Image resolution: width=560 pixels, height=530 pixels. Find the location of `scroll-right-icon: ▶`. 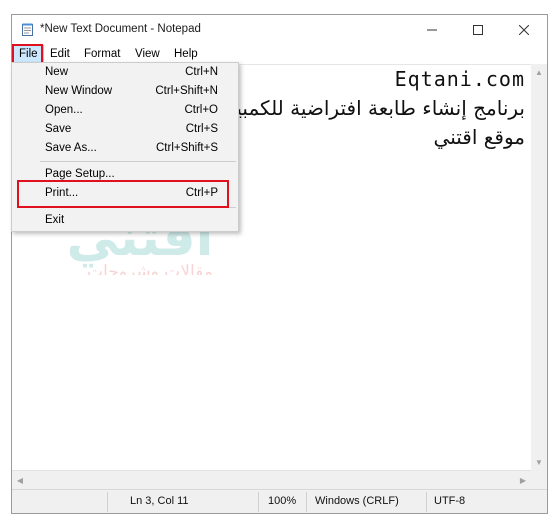

scroll-right-icon: ▶ is located at coordinates (523, 480).